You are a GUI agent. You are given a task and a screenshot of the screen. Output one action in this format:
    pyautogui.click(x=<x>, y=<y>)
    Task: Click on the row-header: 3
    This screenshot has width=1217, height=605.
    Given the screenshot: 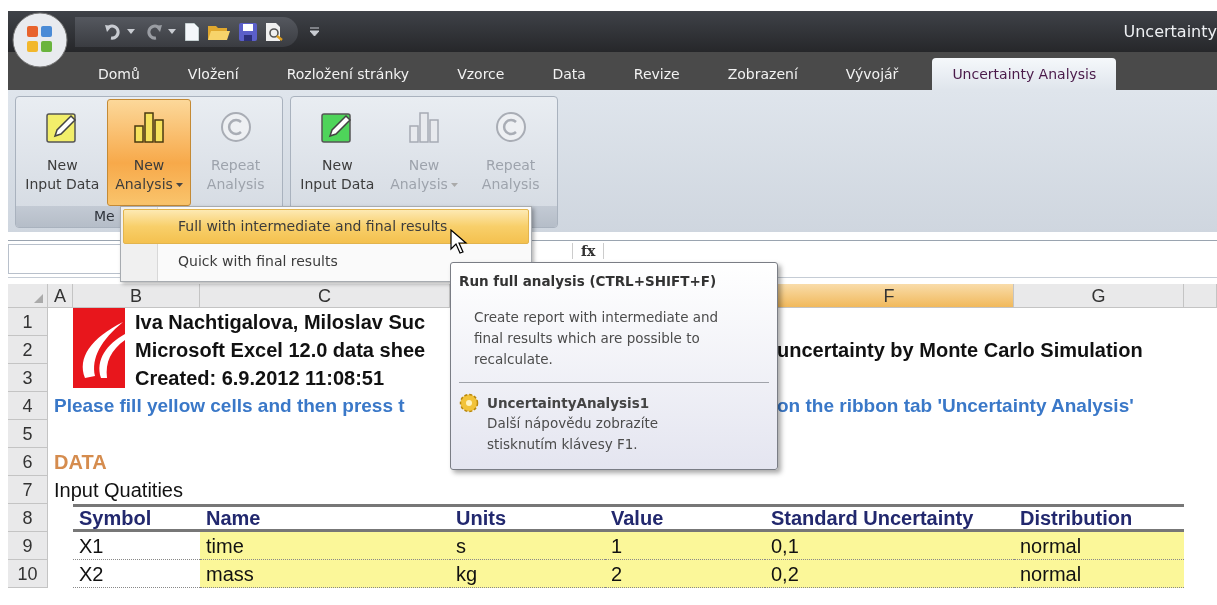 What is the action you would take?
    pyautogui.click(x=28, y=378)
    